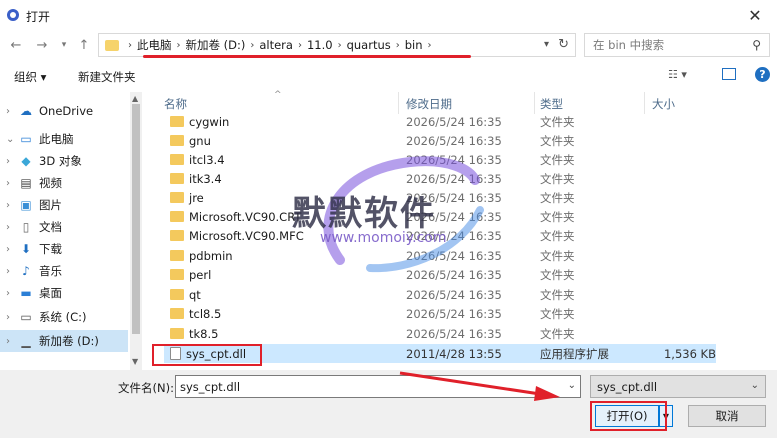  What do you see at coordinates (26, 227) in the screenshot?
I see `document-icon: ▯` at bounding box center [26, 227].